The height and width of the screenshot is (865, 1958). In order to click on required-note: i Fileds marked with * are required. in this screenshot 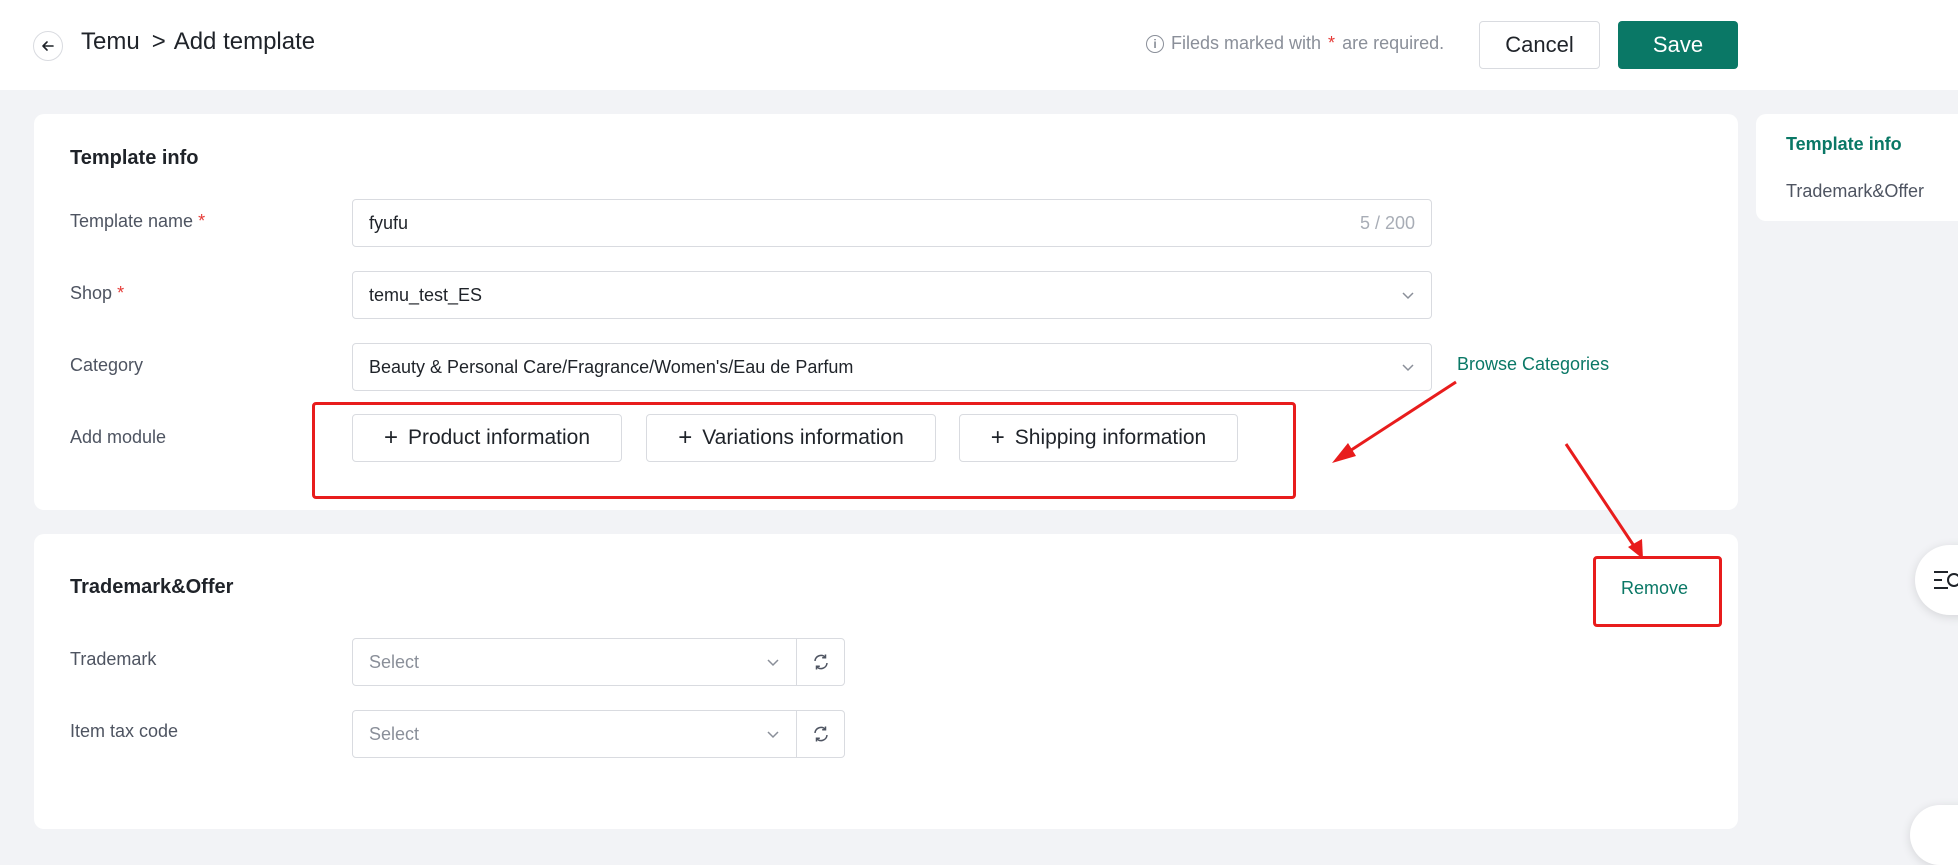, I will do `click(1295, 43)`.